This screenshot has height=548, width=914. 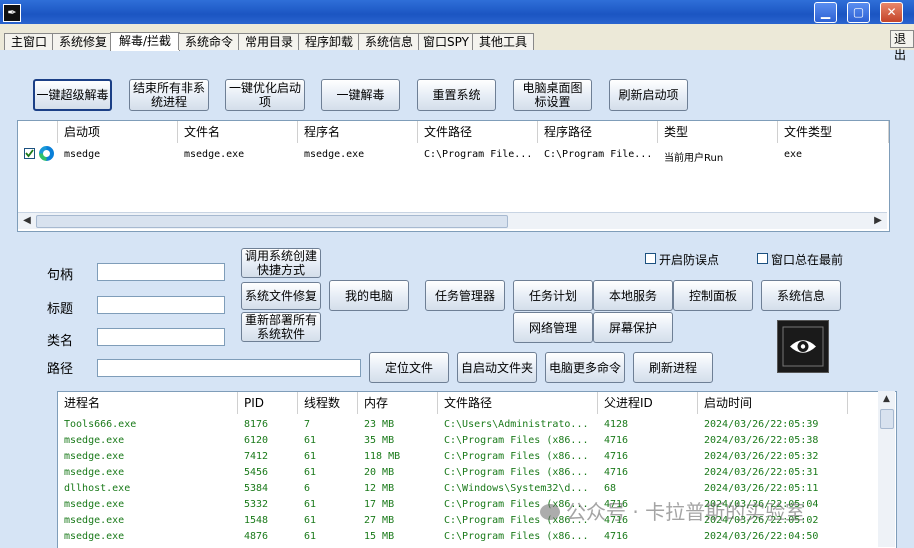 What do you see at coordinates (83, 41) in the screenshot?
I see `tab-system-repair: 系统修复` at bounding box center [83, 41].